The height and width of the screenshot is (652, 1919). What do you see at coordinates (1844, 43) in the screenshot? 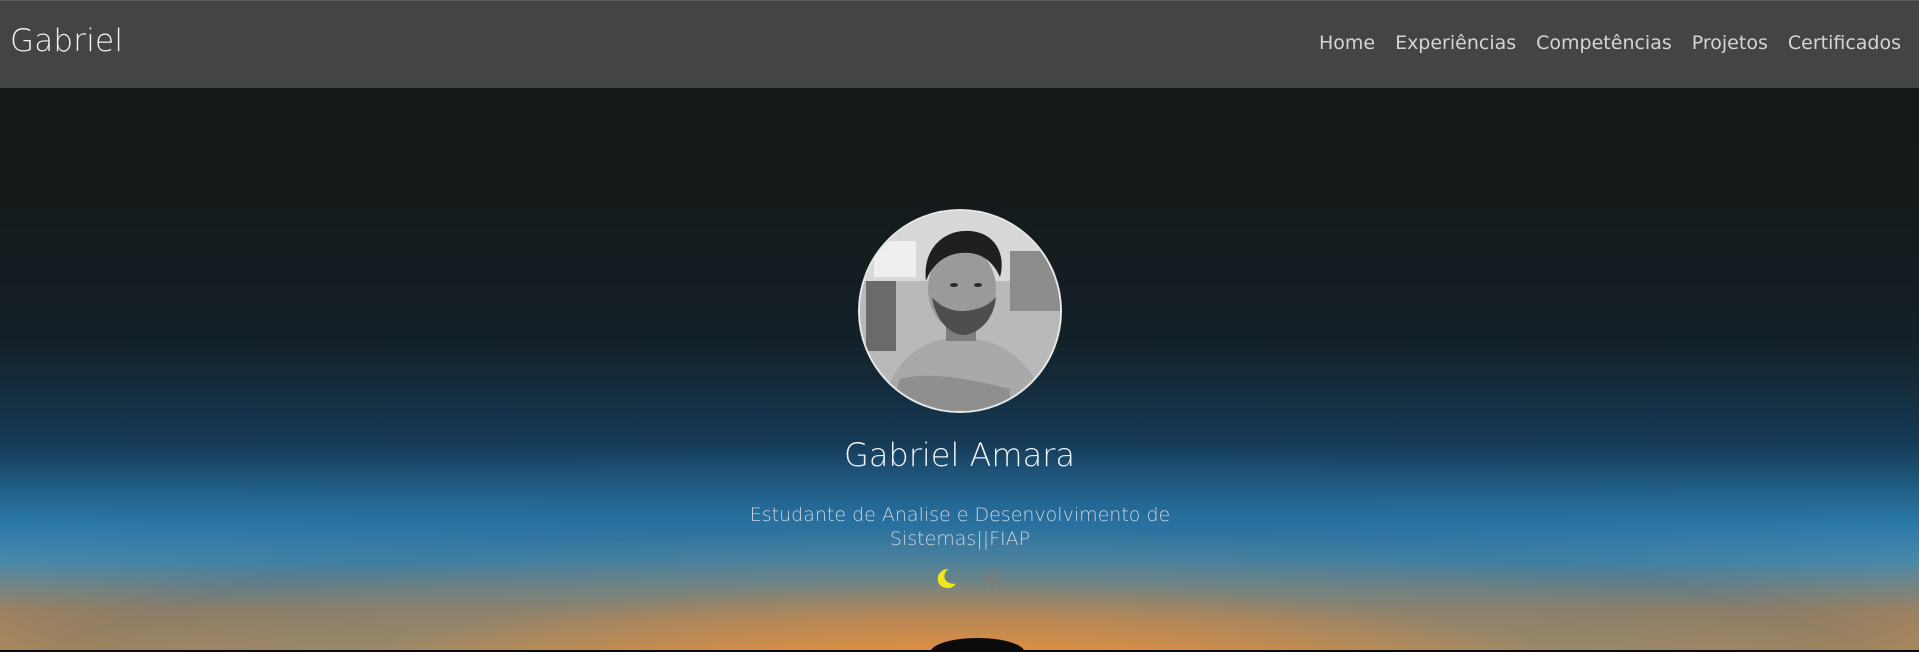
I see `nav-link-certificados: Certificados` at bounding box center [1844, 43].